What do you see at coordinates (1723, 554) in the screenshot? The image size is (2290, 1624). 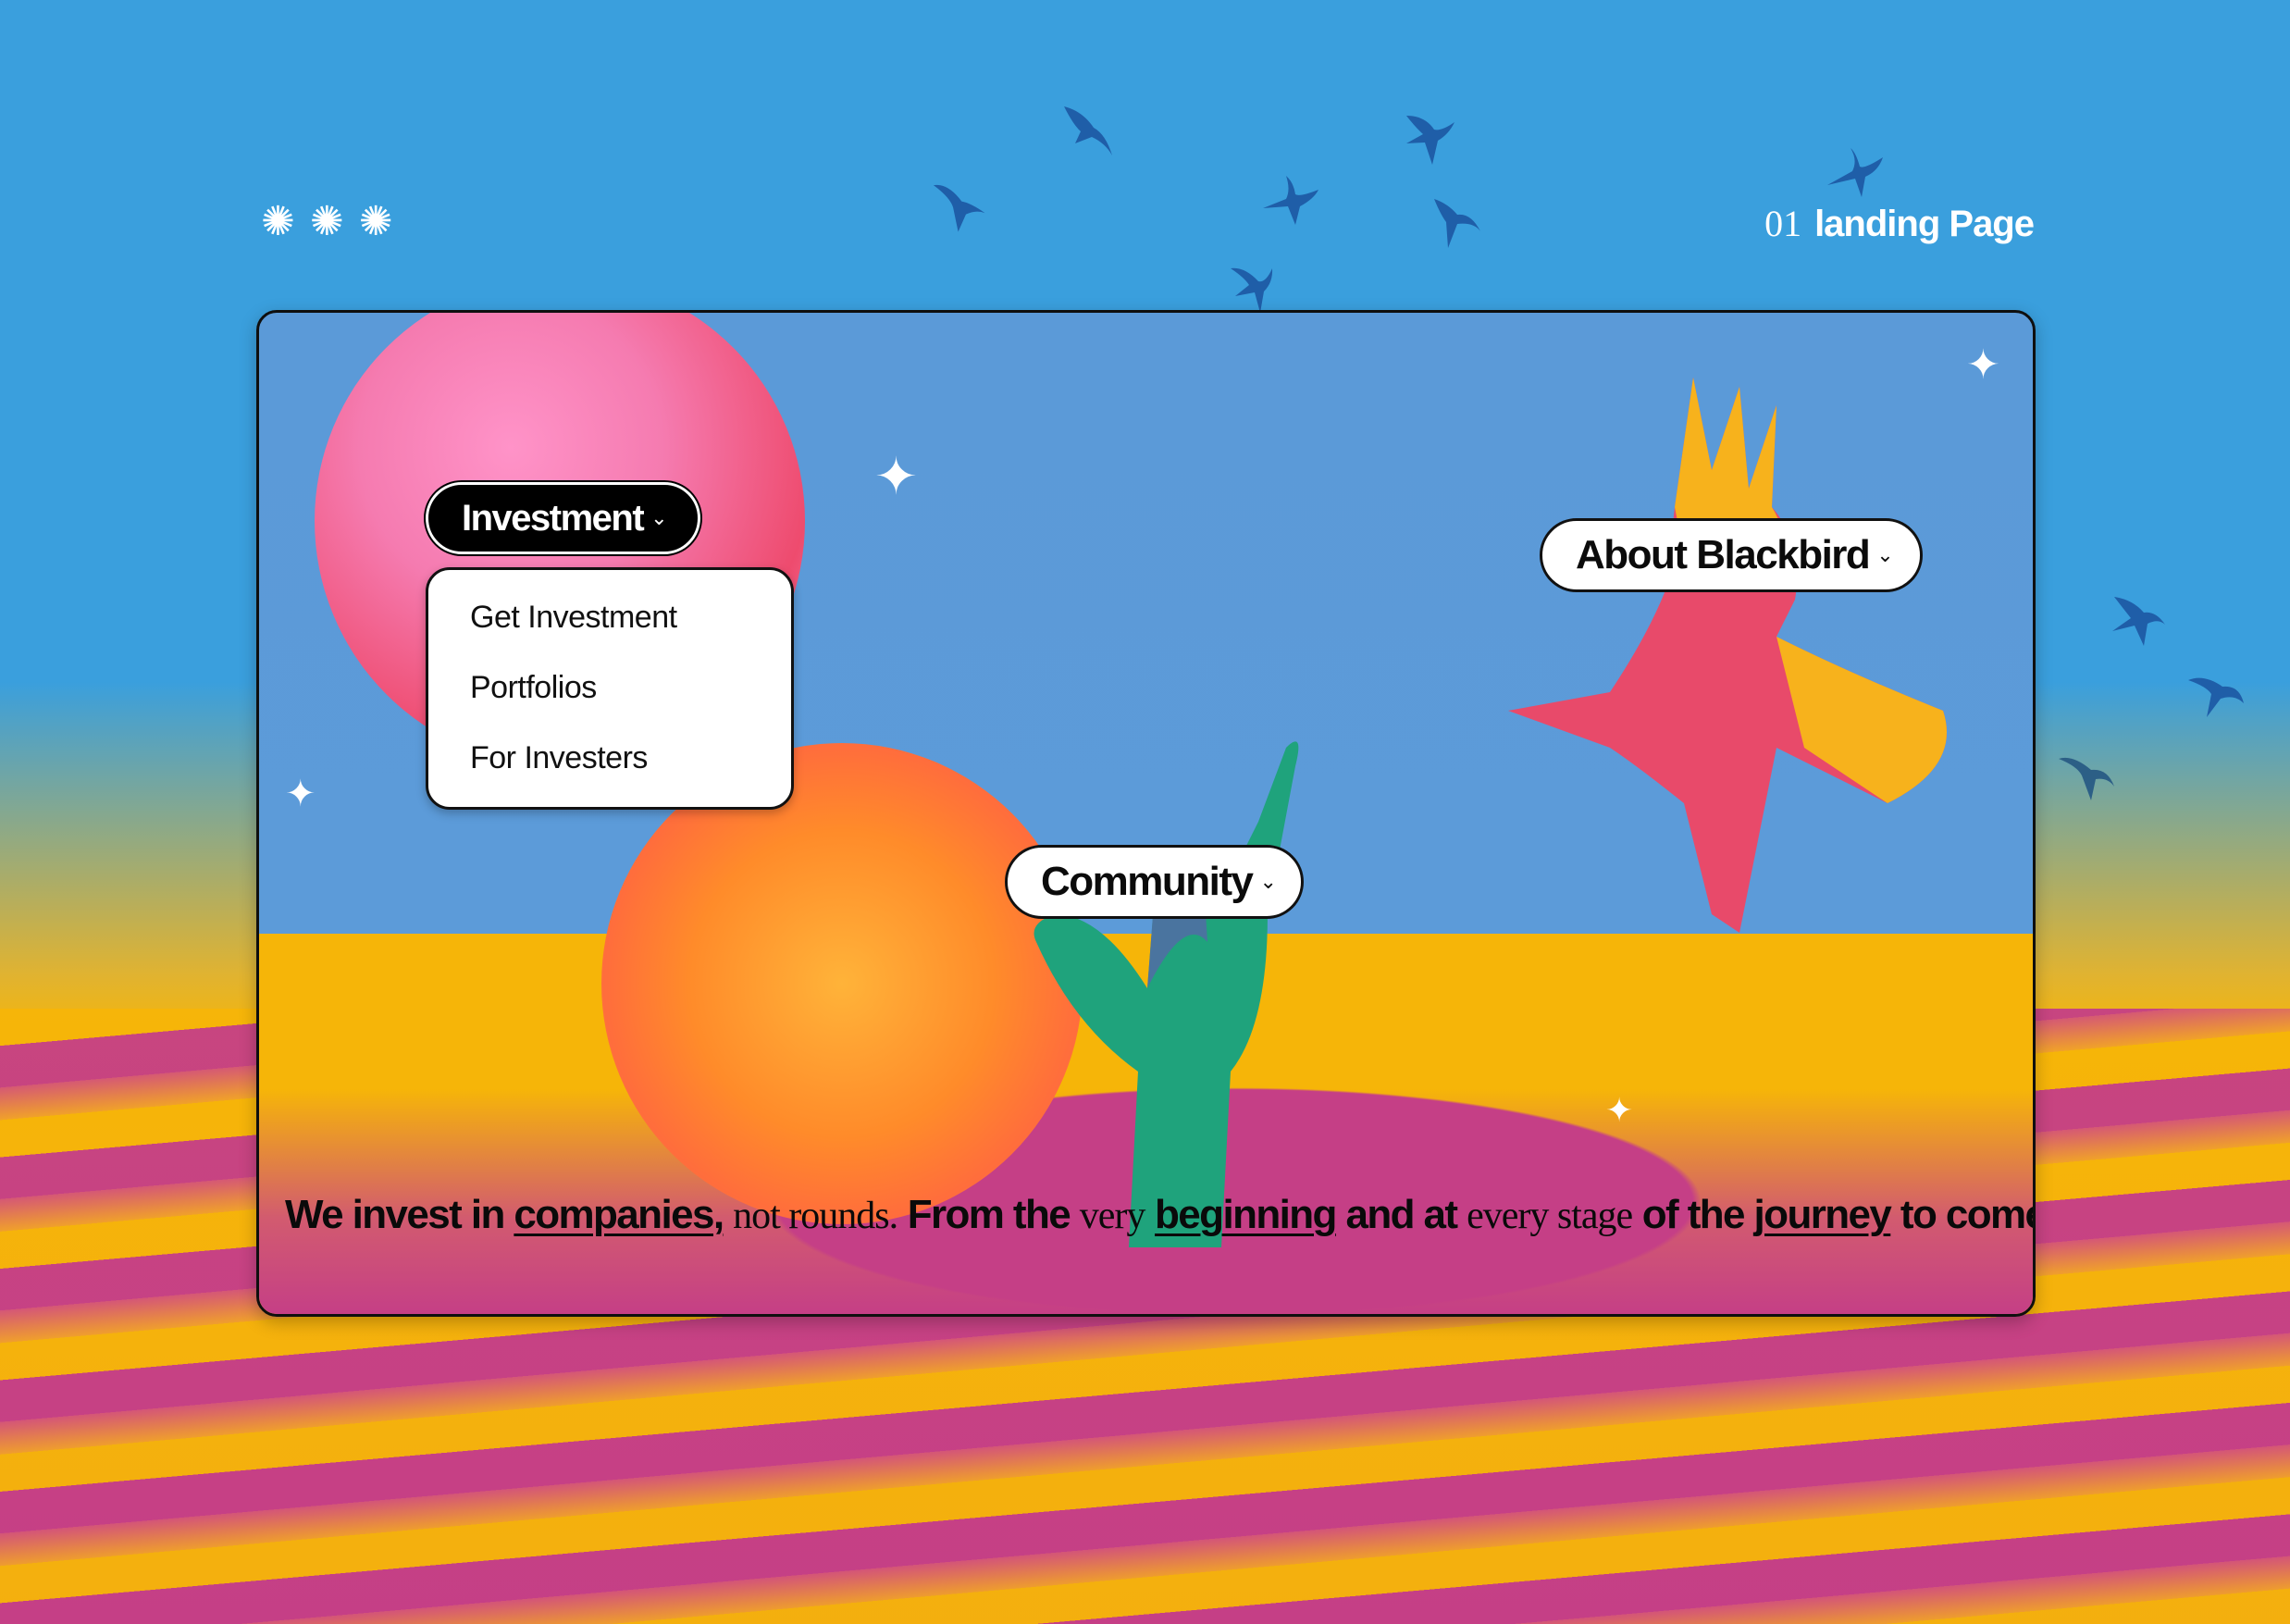 I see `about-blackbird-label: About Blackbird` at bounding box center [1723, 554].